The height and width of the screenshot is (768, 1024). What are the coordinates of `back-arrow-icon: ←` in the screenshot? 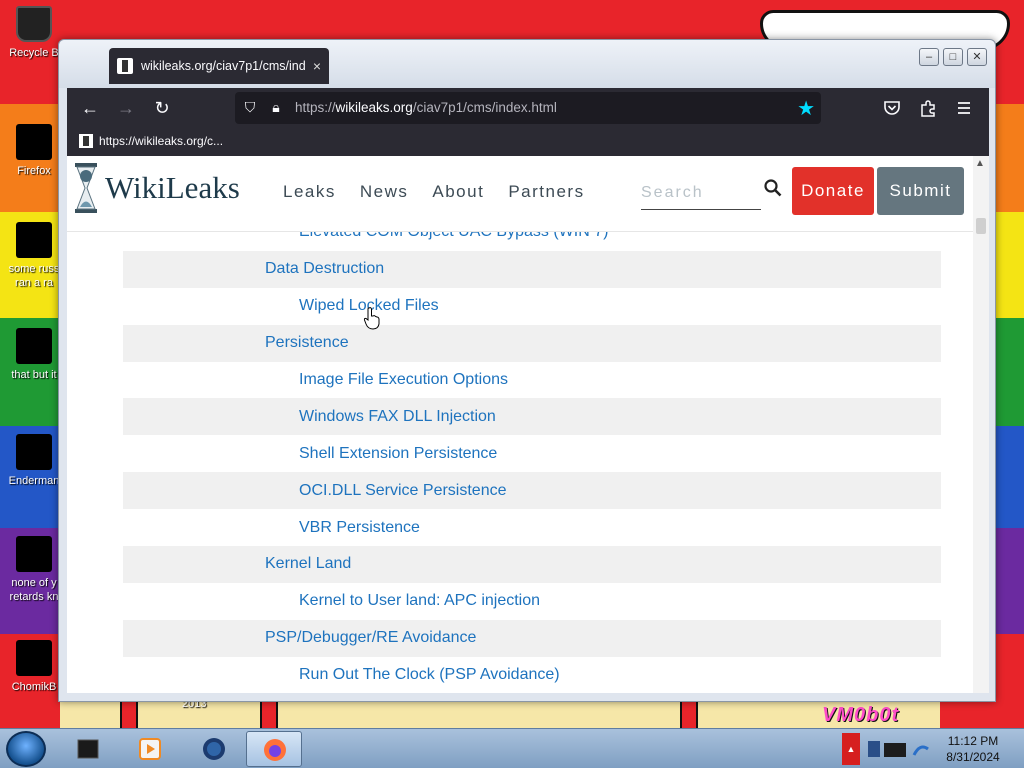 It's located at (90, 108).